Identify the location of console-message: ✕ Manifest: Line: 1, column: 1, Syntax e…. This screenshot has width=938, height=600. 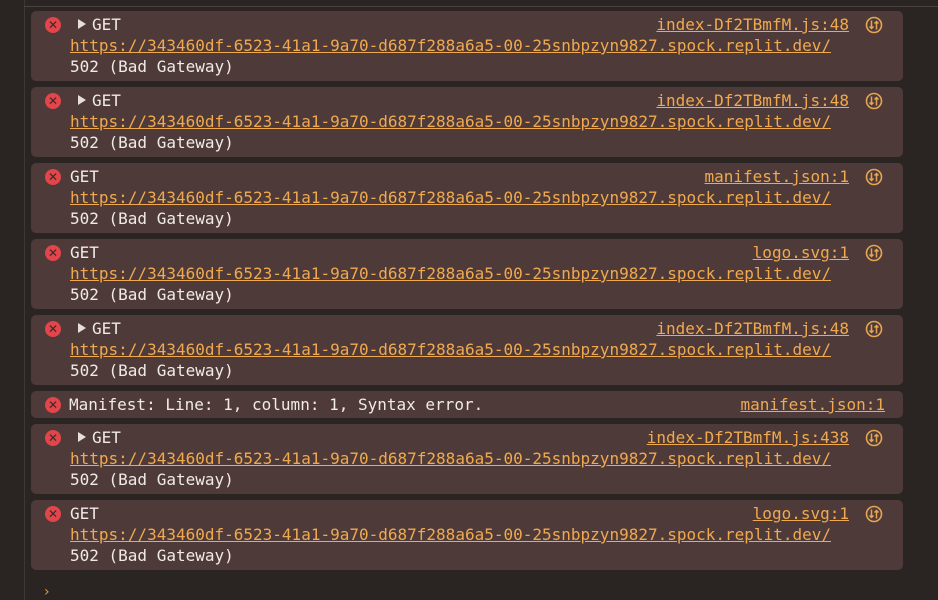
(467, 404).